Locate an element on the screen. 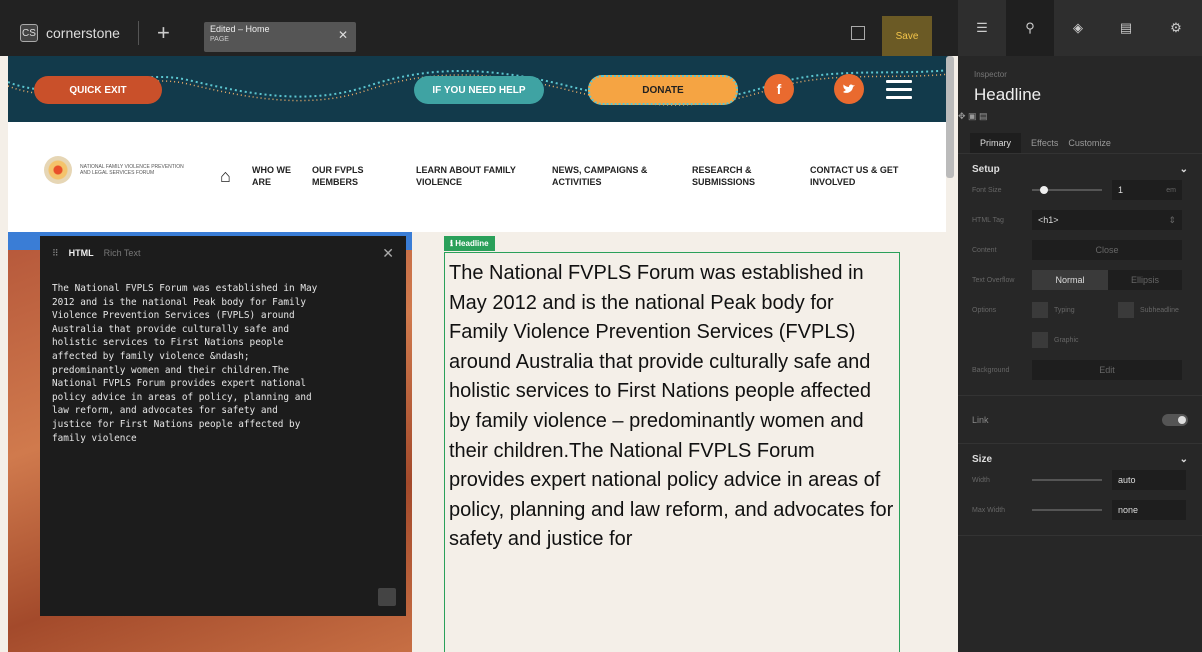 This screenshot has height=652, width=1202. editor-menu-icon is located at coordinates (387, 597).